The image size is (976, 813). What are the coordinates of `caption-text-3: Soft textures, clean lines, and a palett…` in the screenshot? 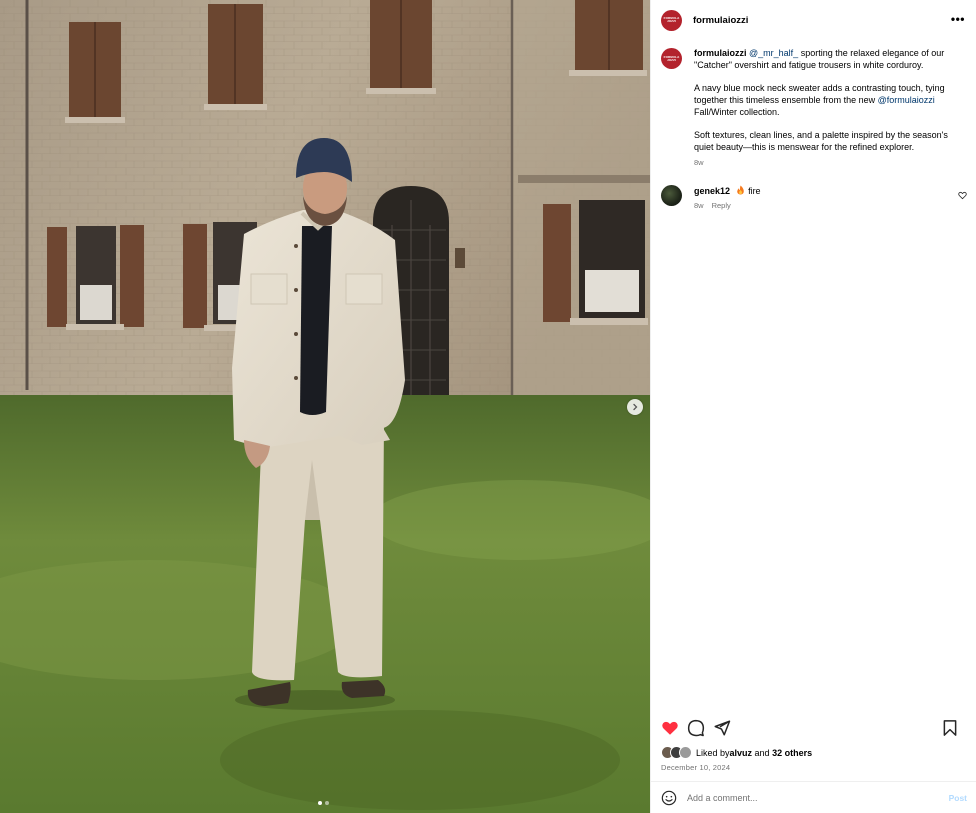 It's located at (821, 140).